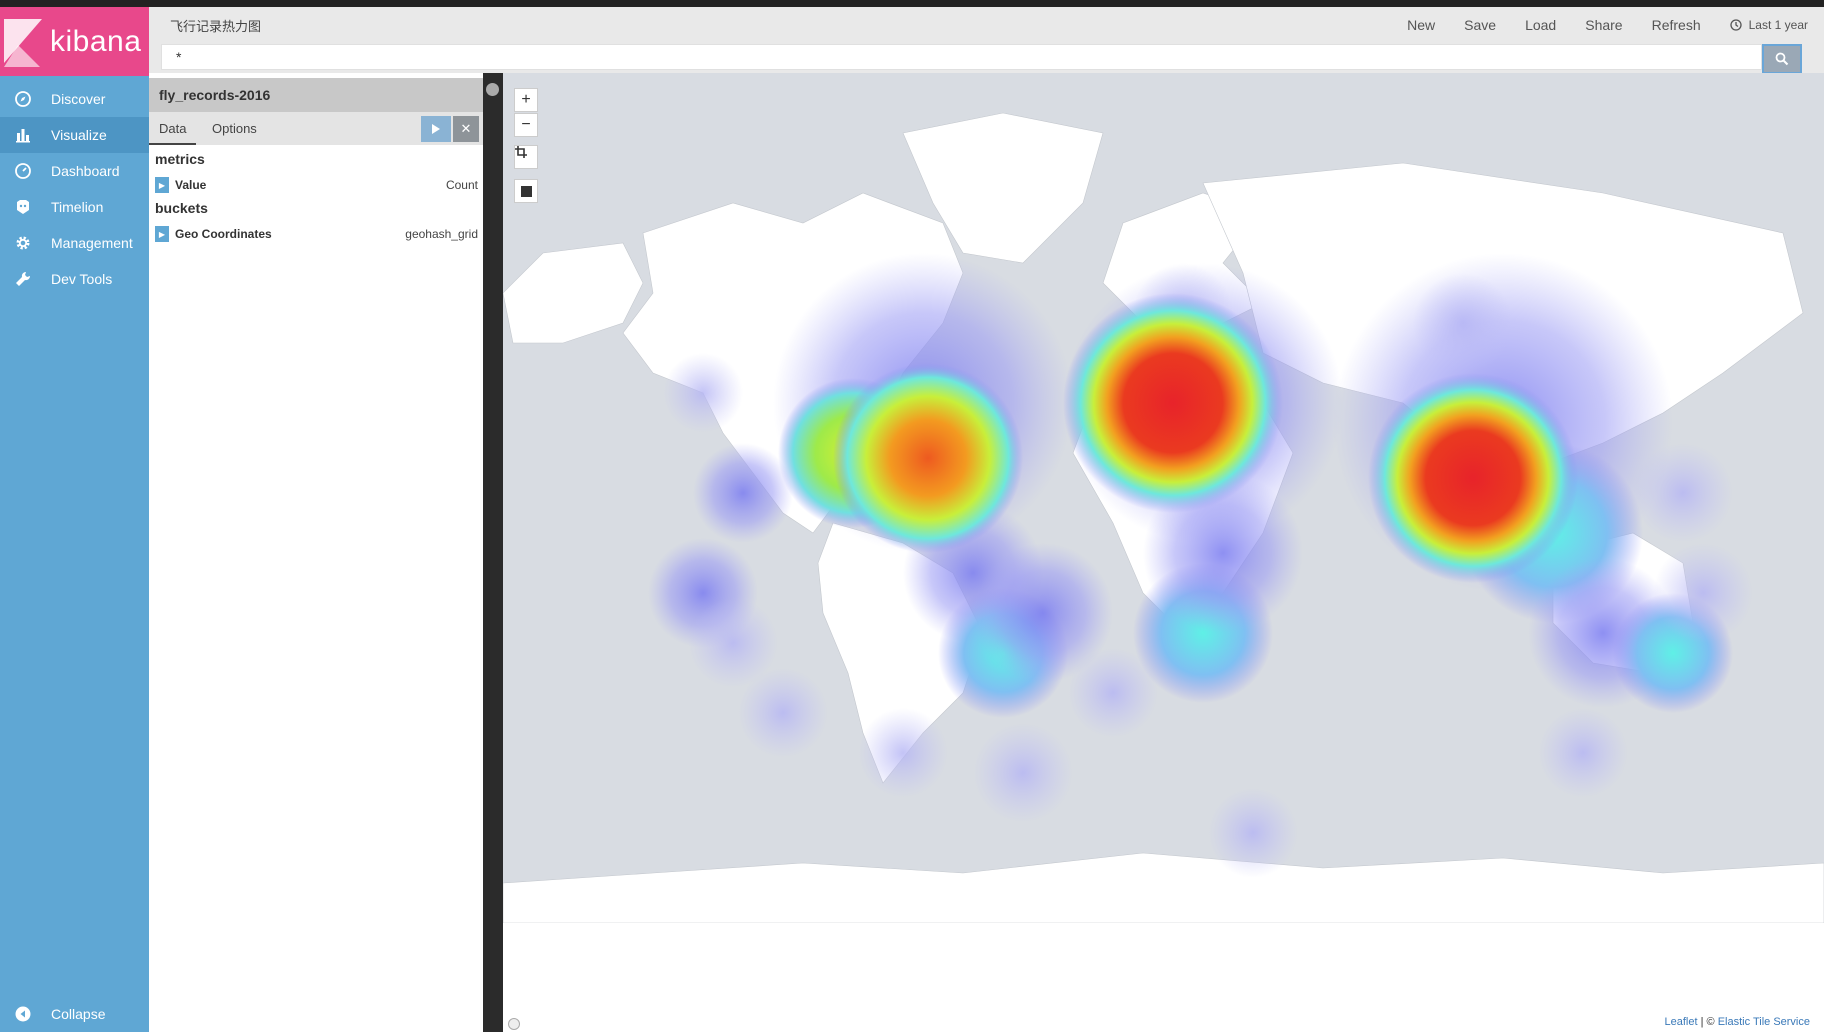 The height and width of the screenshot is (1032, 1824). I want to click on refresh-button: Refresh, so click(1676, 25).